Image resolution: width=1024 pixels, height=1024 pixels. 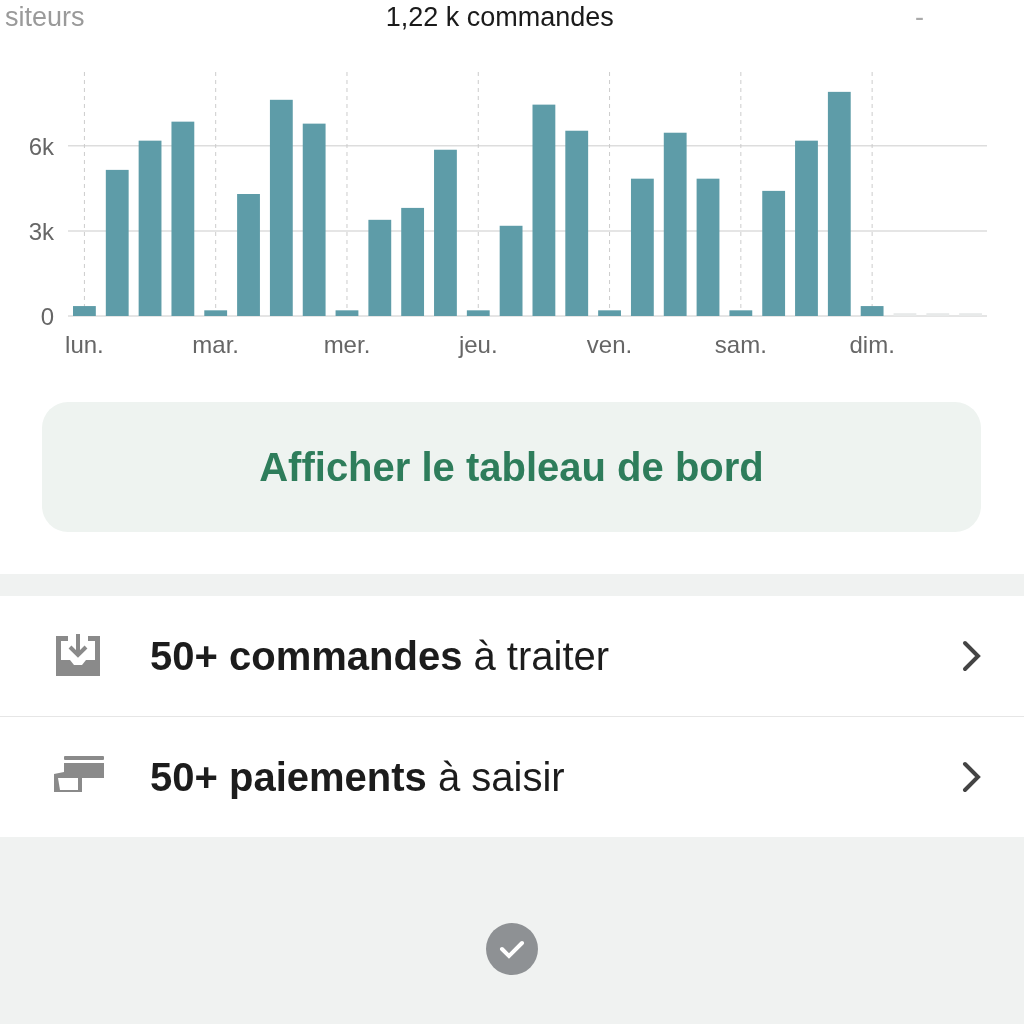 What do you see at coordinates (45, 17) in the screenshot?
I see `summary-label: siteurs` at bounding box center [45, 17].